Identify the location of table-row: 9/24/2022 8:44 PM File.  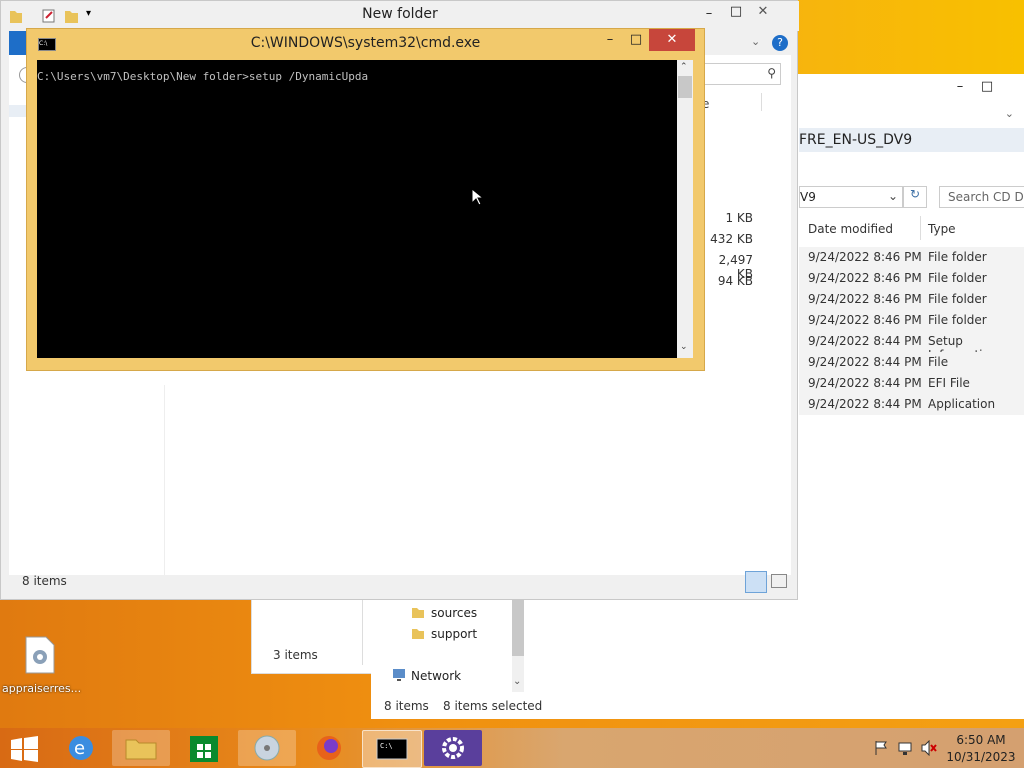
(911, 363).